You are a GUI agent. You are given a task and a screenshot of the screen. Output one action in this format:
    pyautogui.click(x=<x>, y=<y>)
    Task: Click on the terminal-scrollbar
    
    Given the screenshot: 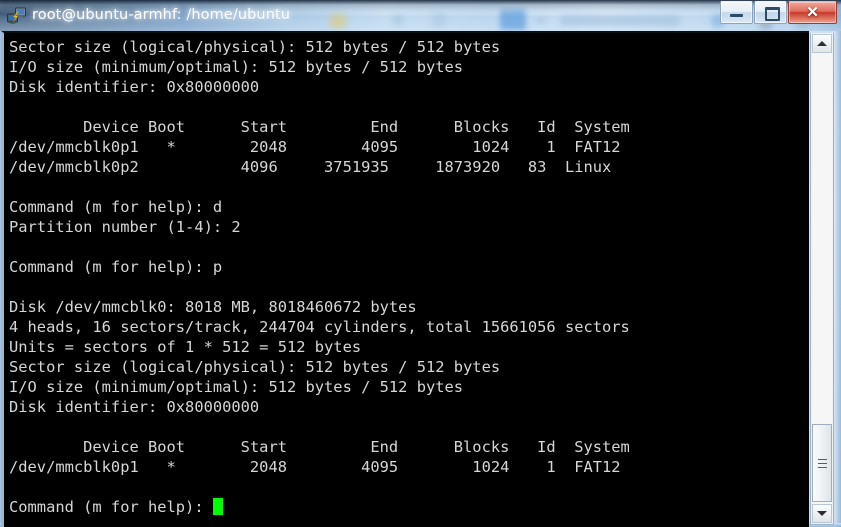 What is the action you would take?
    pyautogui.click(x=822, y=279)
    